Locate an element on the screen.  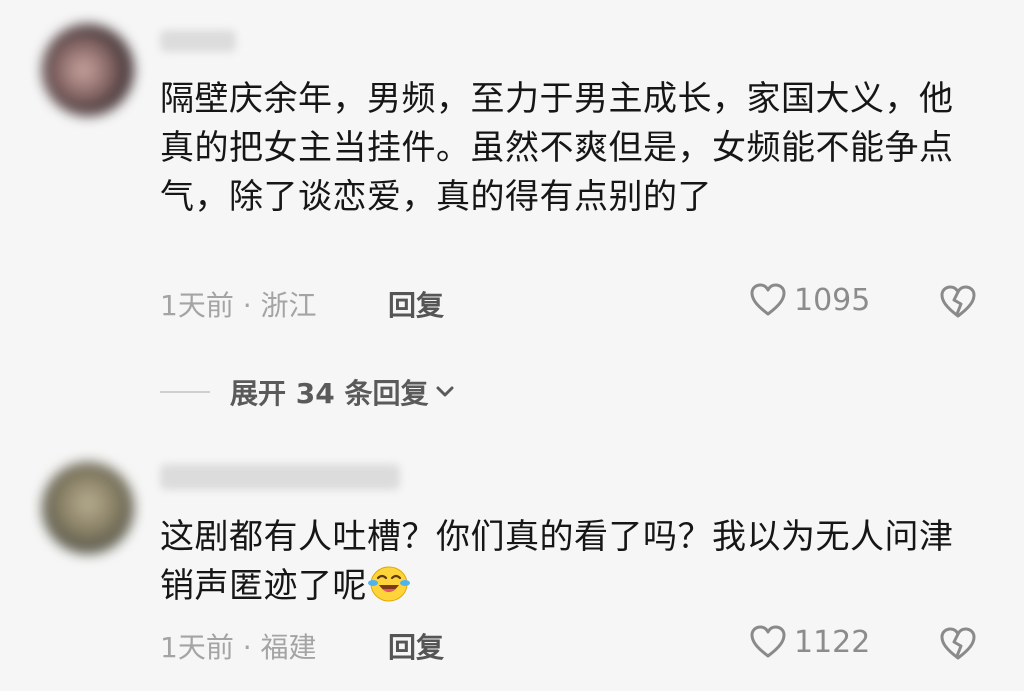
comment-text-body: 这剧都有人吐槽？你们真的看了吗？我以为无人问津销声匿迹了呢 is located at coordinates (557, 561).